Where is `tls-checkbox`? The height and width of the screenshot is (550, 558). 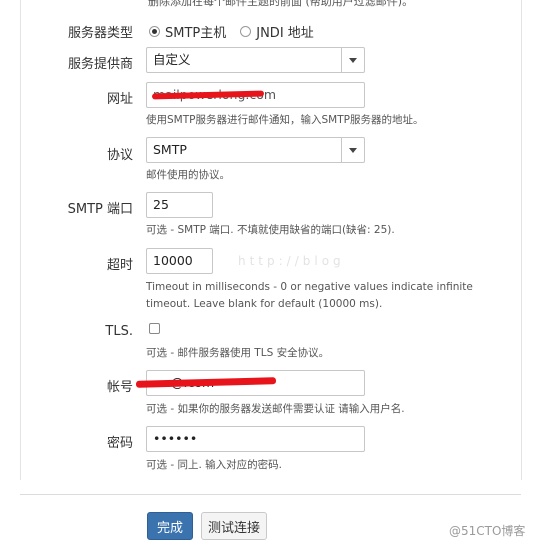 tls-checkbox is located at coordinates (154, 328).